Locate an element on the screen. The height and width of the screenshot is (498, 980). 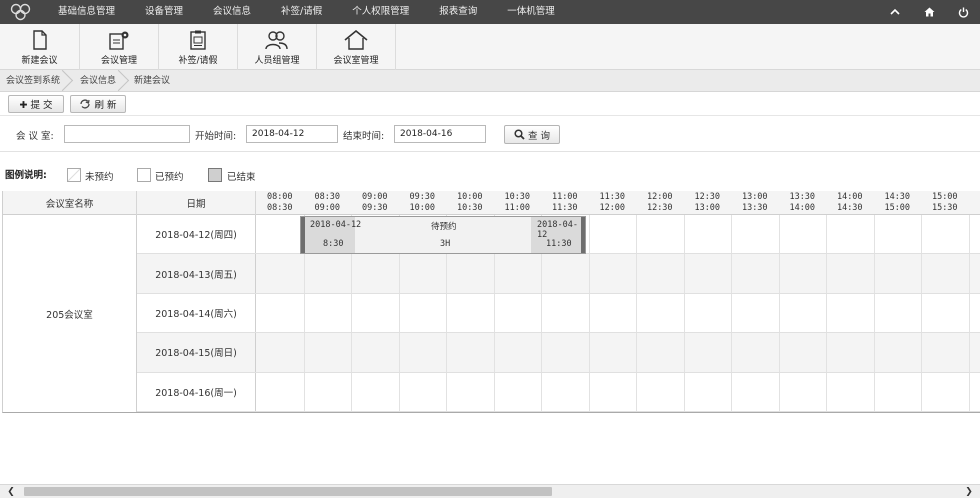
nav-reports: 报表查询 is located at coordinates (458, 12).